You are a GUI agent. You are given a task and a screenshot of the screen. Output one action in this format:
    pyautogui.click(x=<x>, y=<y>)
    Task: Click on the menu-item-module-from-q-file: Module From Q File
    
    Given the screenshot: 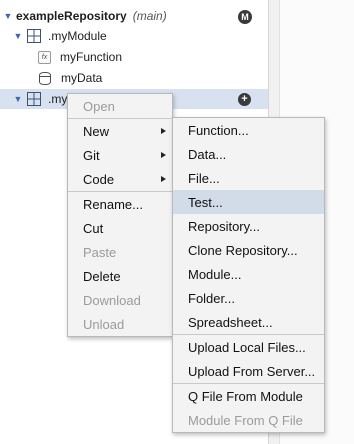 What is the action you would take?
    pyautogui.click(x=248, y=420)
    